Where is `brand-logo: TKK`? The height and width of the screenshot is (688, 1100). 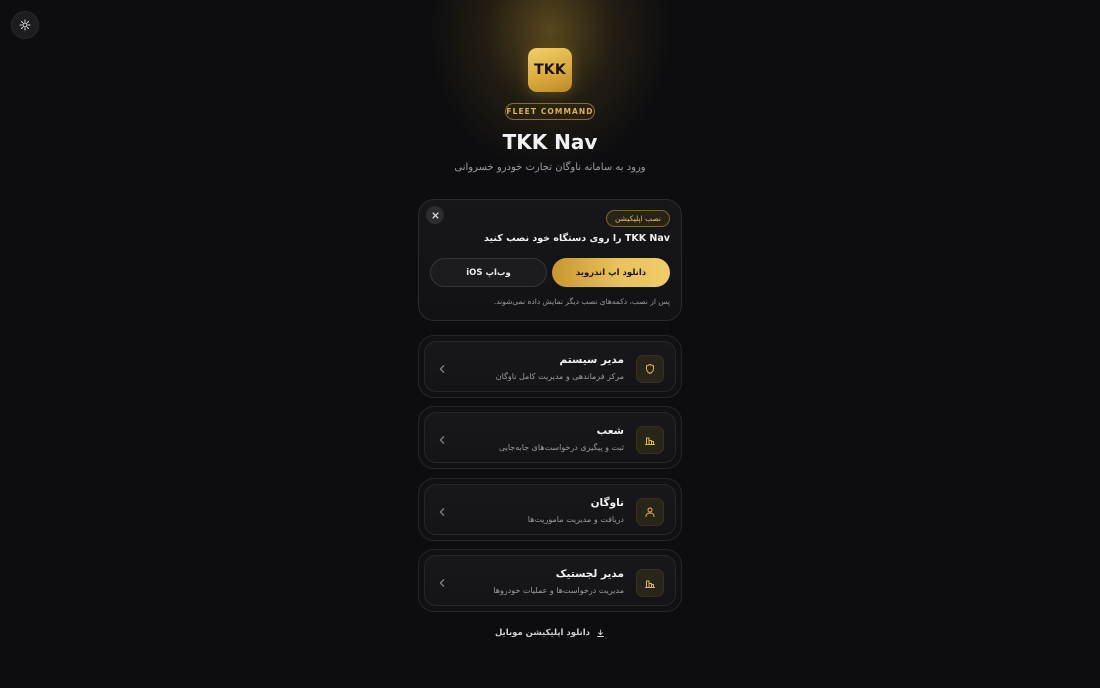
brand-logo: TKK is located at coordinates (550, 70).